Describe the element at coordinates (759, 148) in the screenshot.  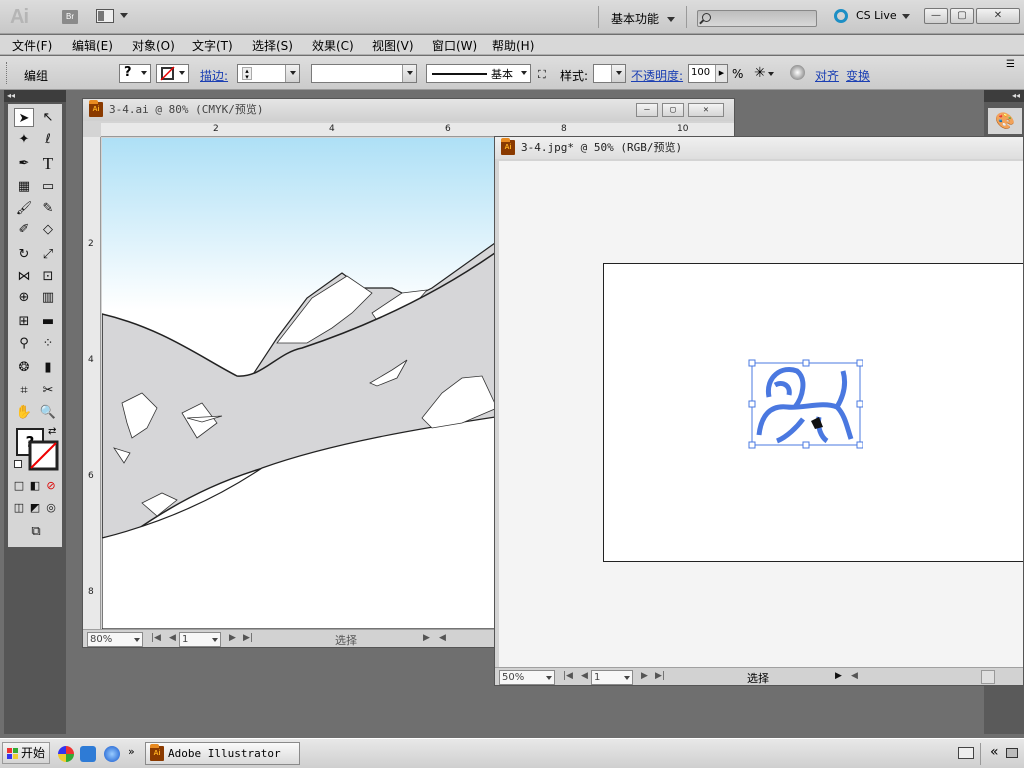
I see `document-title-bar: Ai 3-4.jpg* @ 50% (RGB/预览)` at that location.